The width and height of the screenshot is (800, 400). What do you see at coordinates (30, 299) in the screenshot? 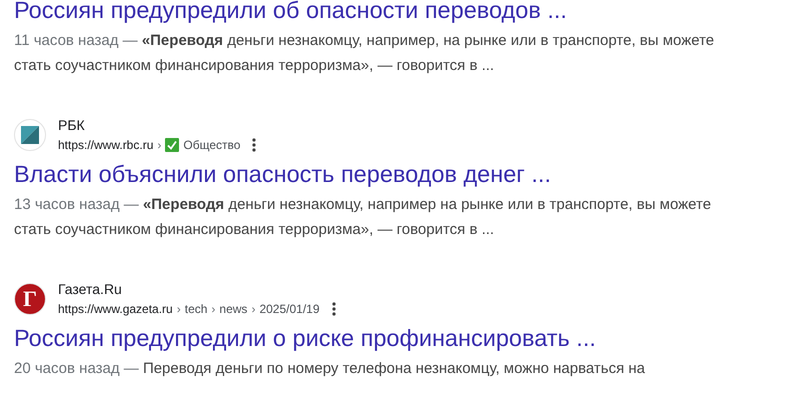
I see `site-logo: Г` at bounding box center [30, 299].